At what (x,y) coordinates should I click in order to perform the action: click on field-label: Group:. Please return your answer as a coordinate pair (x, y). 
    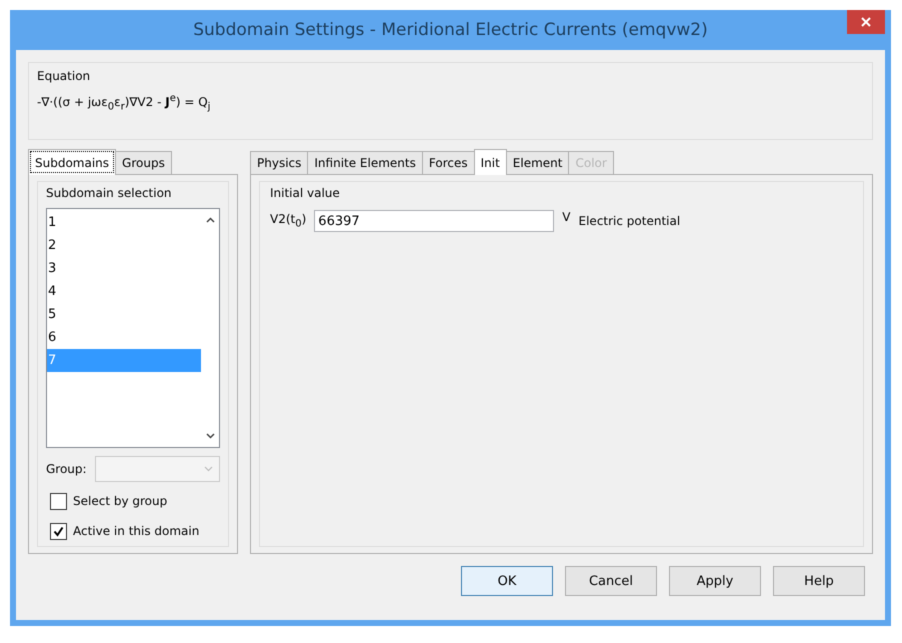
    Looking at the image, I should click on (66, 469).